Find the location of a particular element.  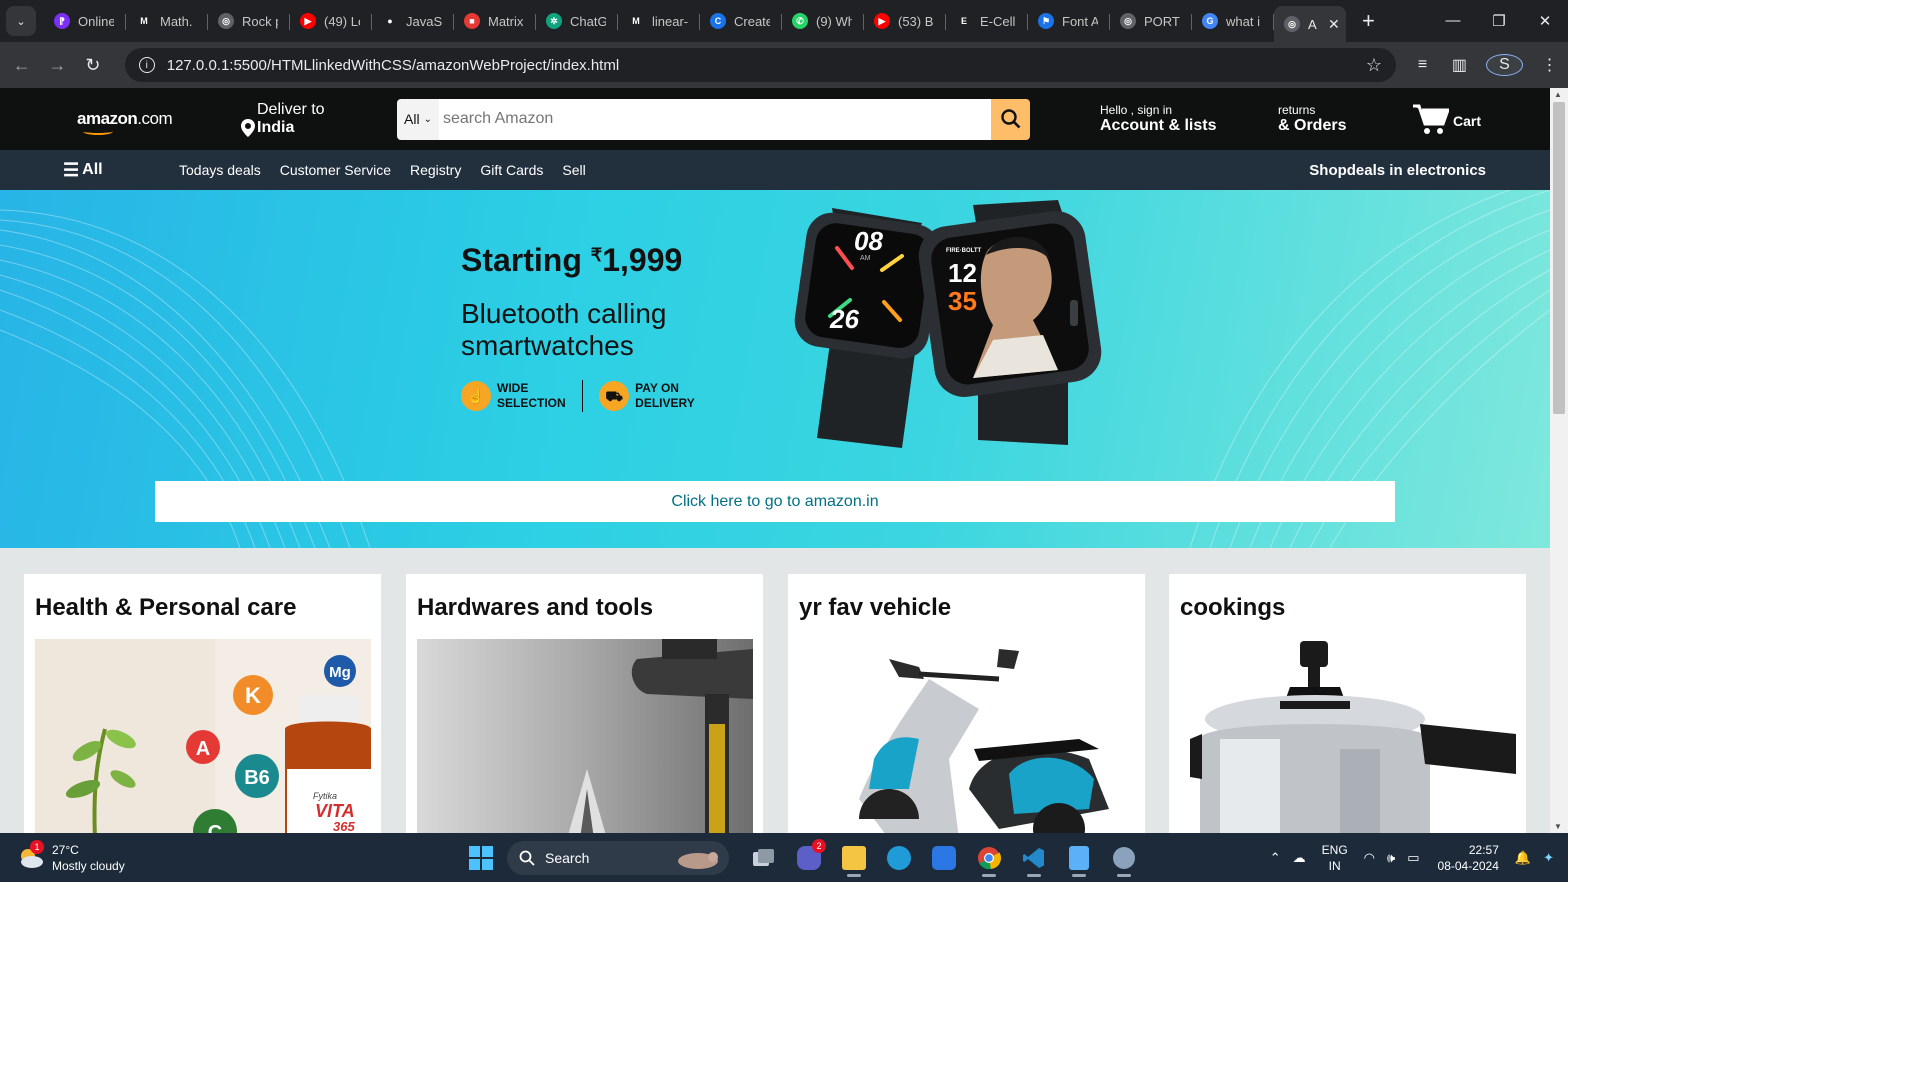

cart-button: Cart is located at coordinates (1447, 119).